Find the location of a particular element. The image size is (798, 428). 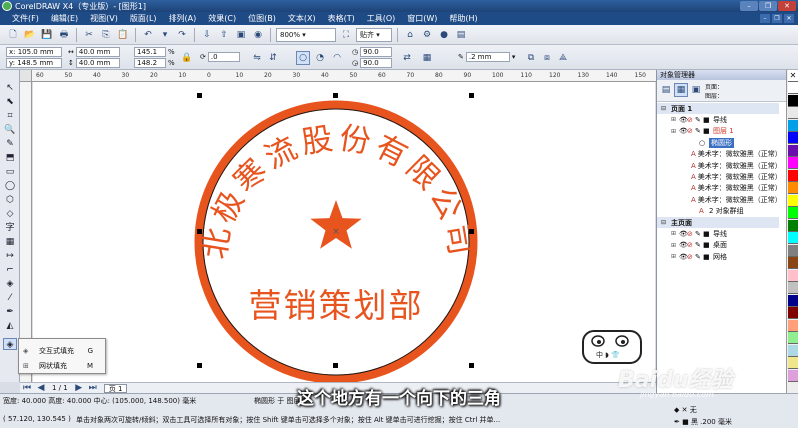

ellipse-tool-icon: ◯ is located at coordinates (10, 186).